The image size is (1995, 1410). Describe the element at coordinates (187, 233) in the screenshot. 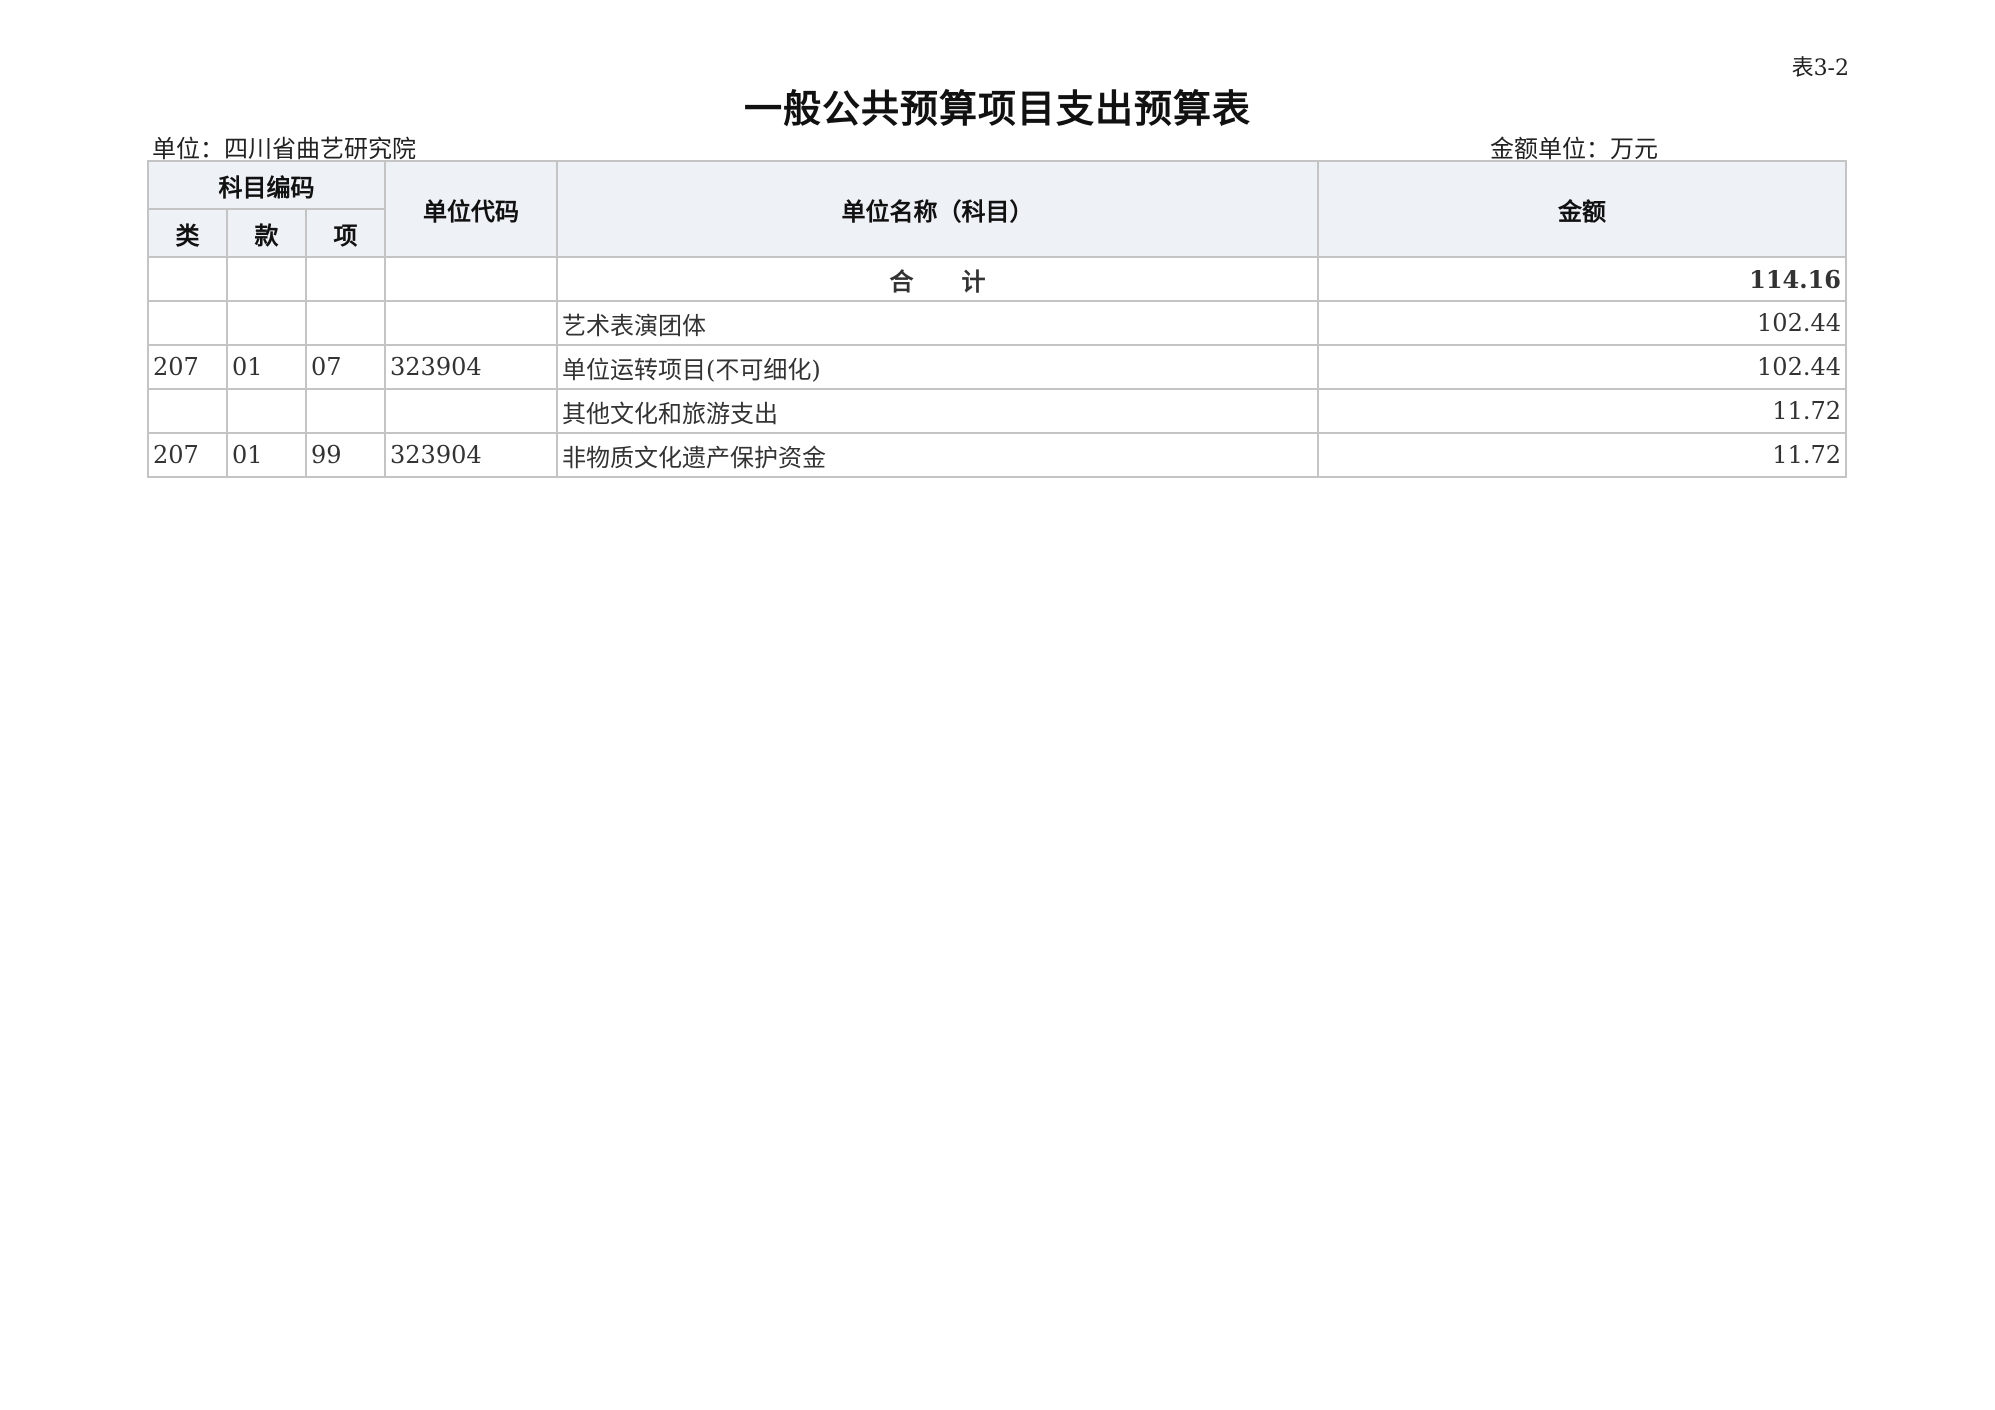

I see `header-lei: 类` at that location.